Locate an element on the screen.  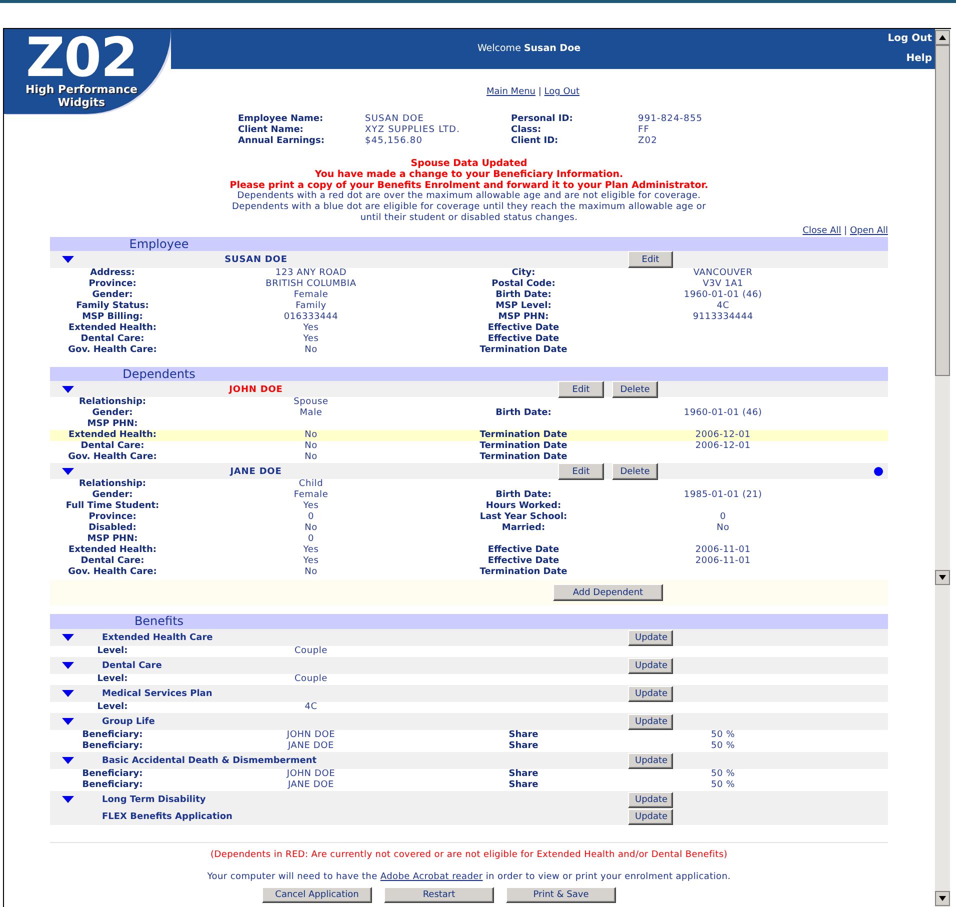
field-label: Family Status: is located at coordinates (112, 306).